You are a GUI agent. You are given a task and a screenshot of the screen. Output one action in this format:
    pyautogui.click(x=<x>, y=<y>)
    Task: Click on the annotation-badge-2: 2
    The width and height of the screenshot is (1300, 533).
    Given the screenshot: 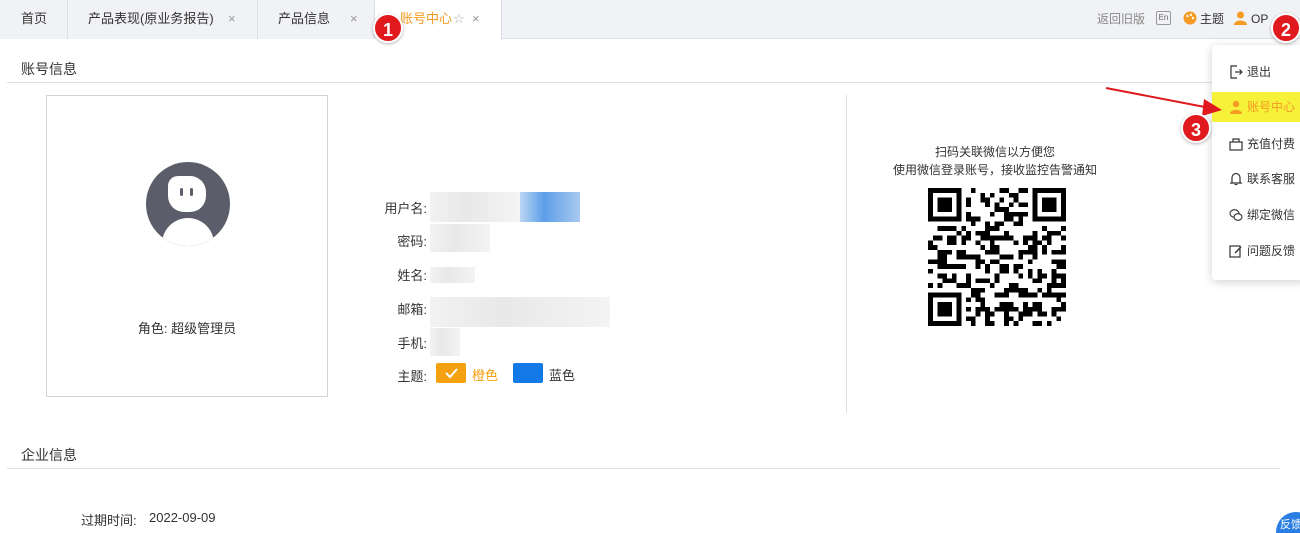 What is the action you would take?
    pyautogui.click(x=1285, y=28)
    